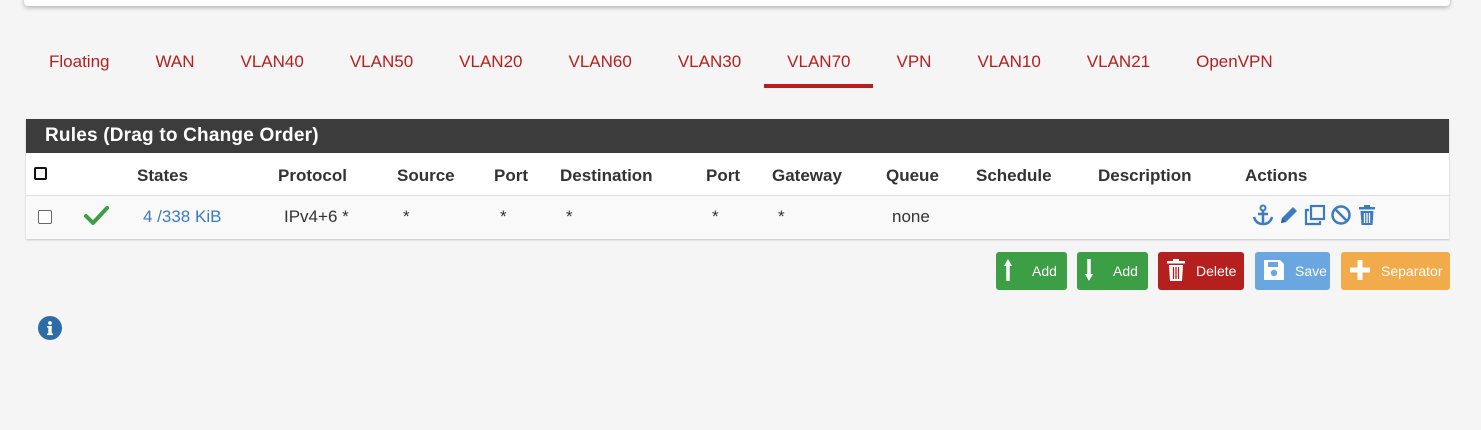  What do you see at coordinates (1008, 62) in the screenshot?
I see `tab-vlan10: VLAN10` at bounding box center [1008, 62].